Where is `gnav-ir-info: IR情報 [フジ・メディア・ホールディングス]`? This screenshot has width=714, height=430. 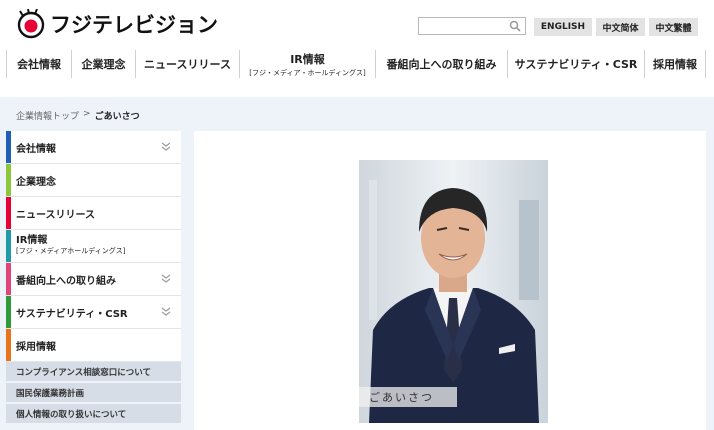
gnav-ir-info: IR情報 [フジ・メディア・ホールディングス] is located at coordinates (307, 64).